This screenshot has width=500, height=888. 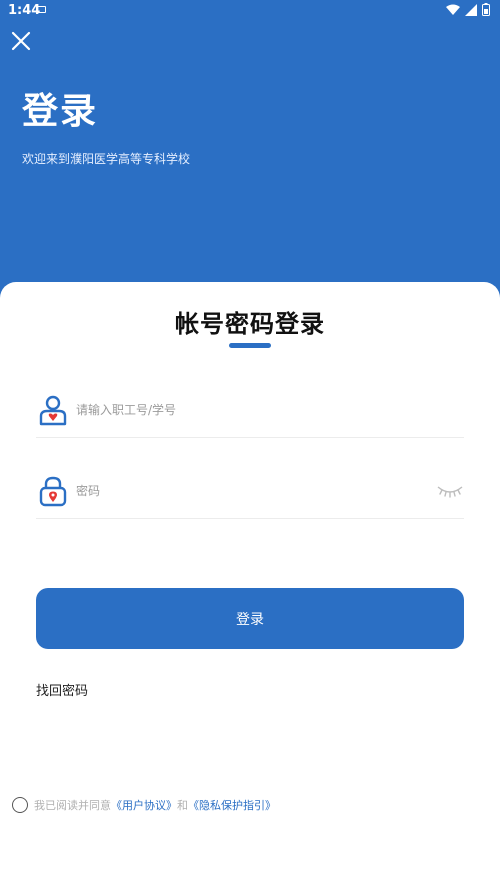 What do you see at coordinates (20, 805) in the screenshot?
I see `agree-radio` at bounding box center [20, 805].